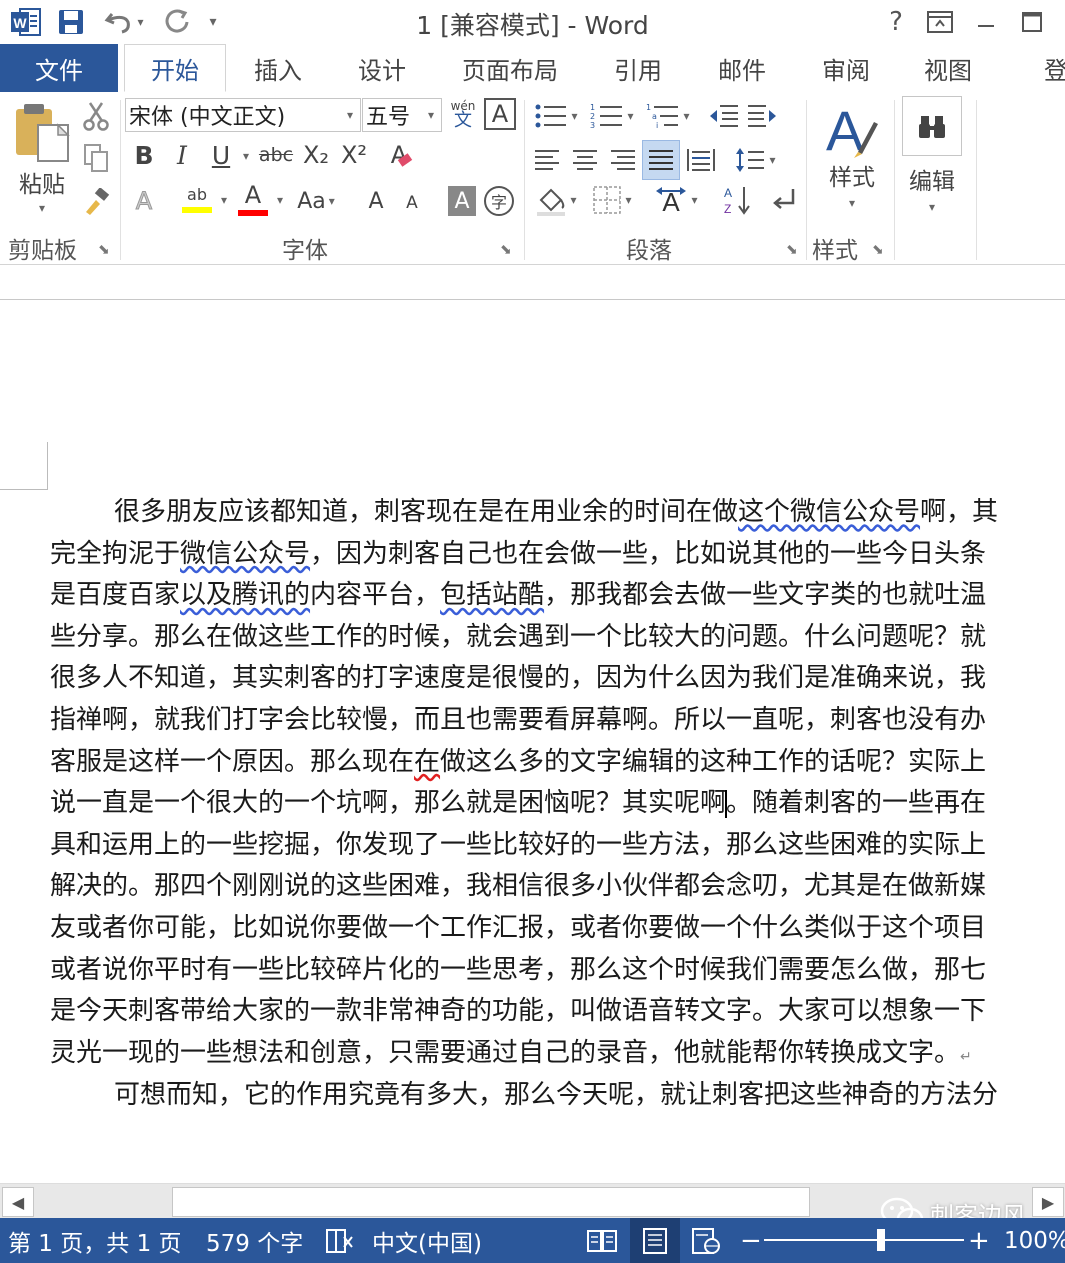 The image size is (1065, 1263). Describe the element at coordinates (253, 199) in the screenshot. I see `font-color-button: A` at that location.